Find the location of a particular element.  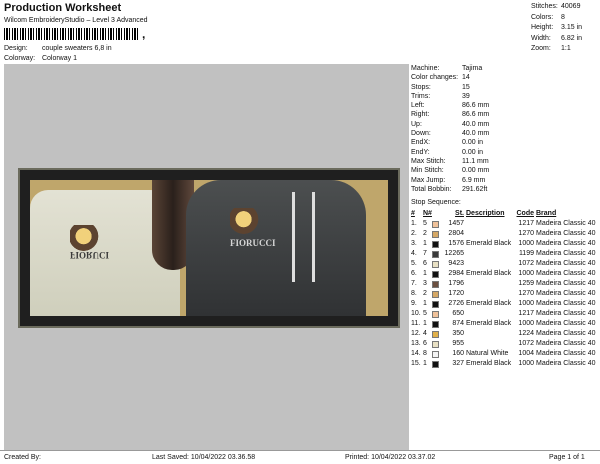

stat-label: Color changes: is located at coordinates (435, 78).